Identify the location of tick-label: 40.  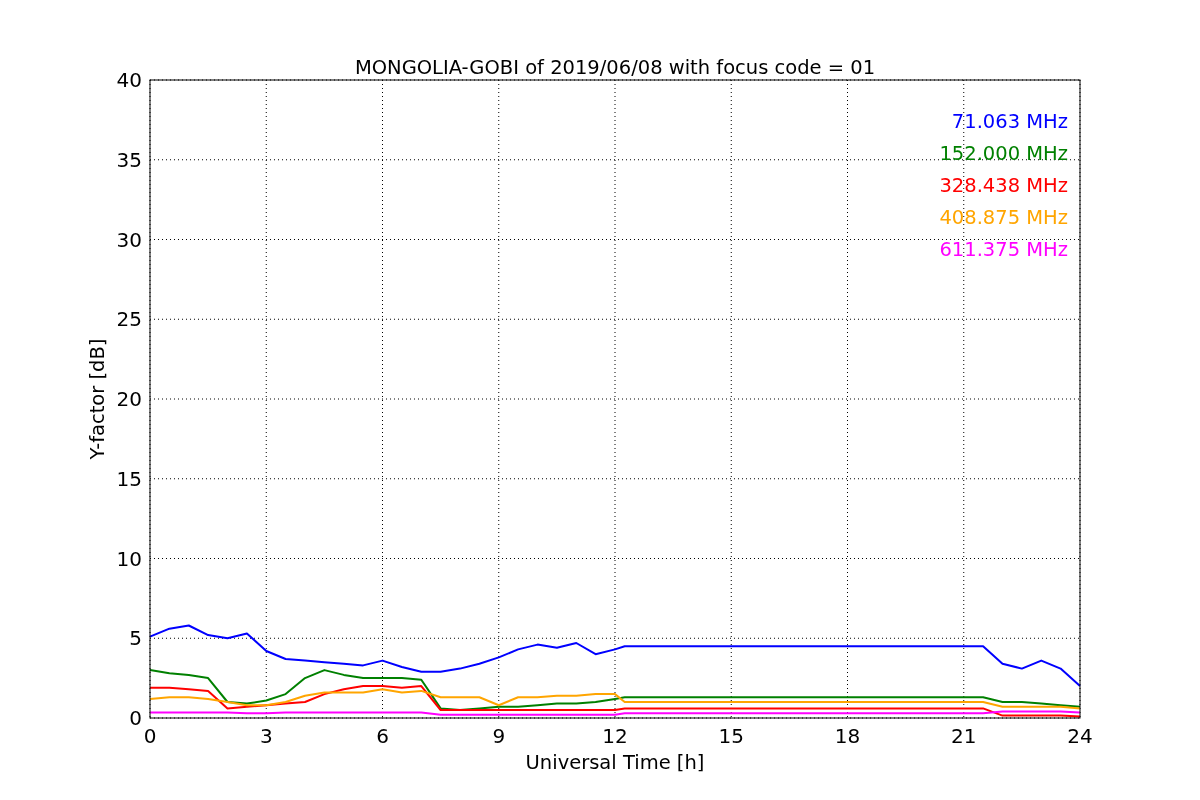
(129, 80).